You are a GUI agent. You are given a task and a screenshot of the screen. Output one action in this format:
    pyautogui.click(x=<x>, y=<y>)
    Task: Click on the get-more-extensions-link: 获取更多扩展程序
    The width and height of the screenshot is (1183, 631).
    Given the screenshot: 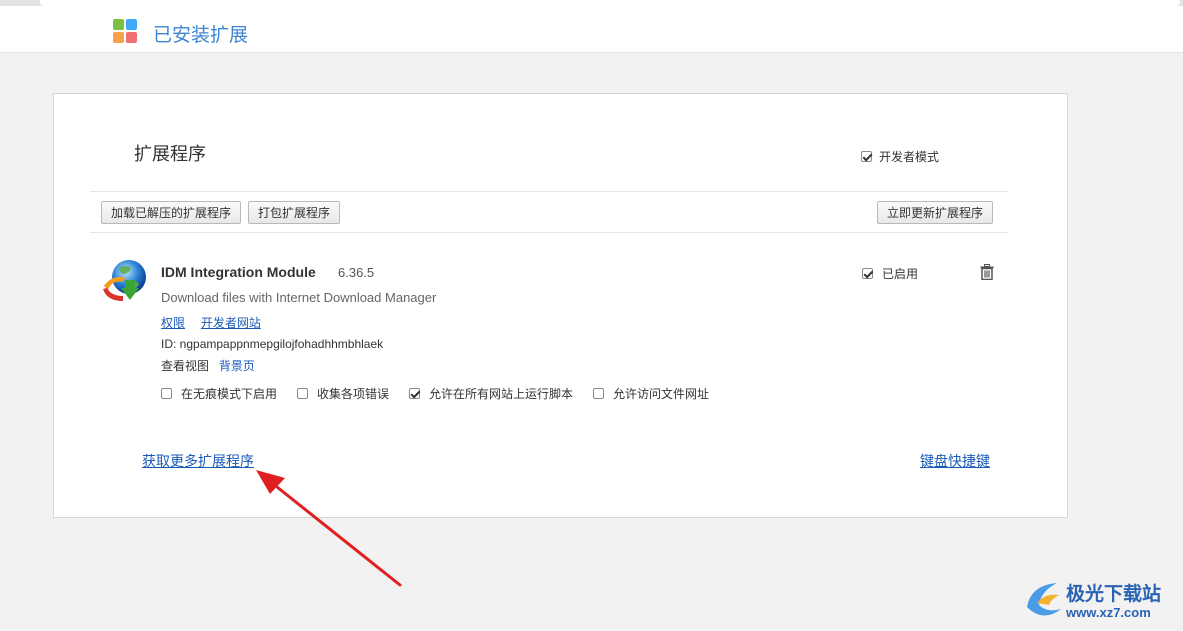 What is the action you would take?
    pyautogui.click(x=198, y=461)
    